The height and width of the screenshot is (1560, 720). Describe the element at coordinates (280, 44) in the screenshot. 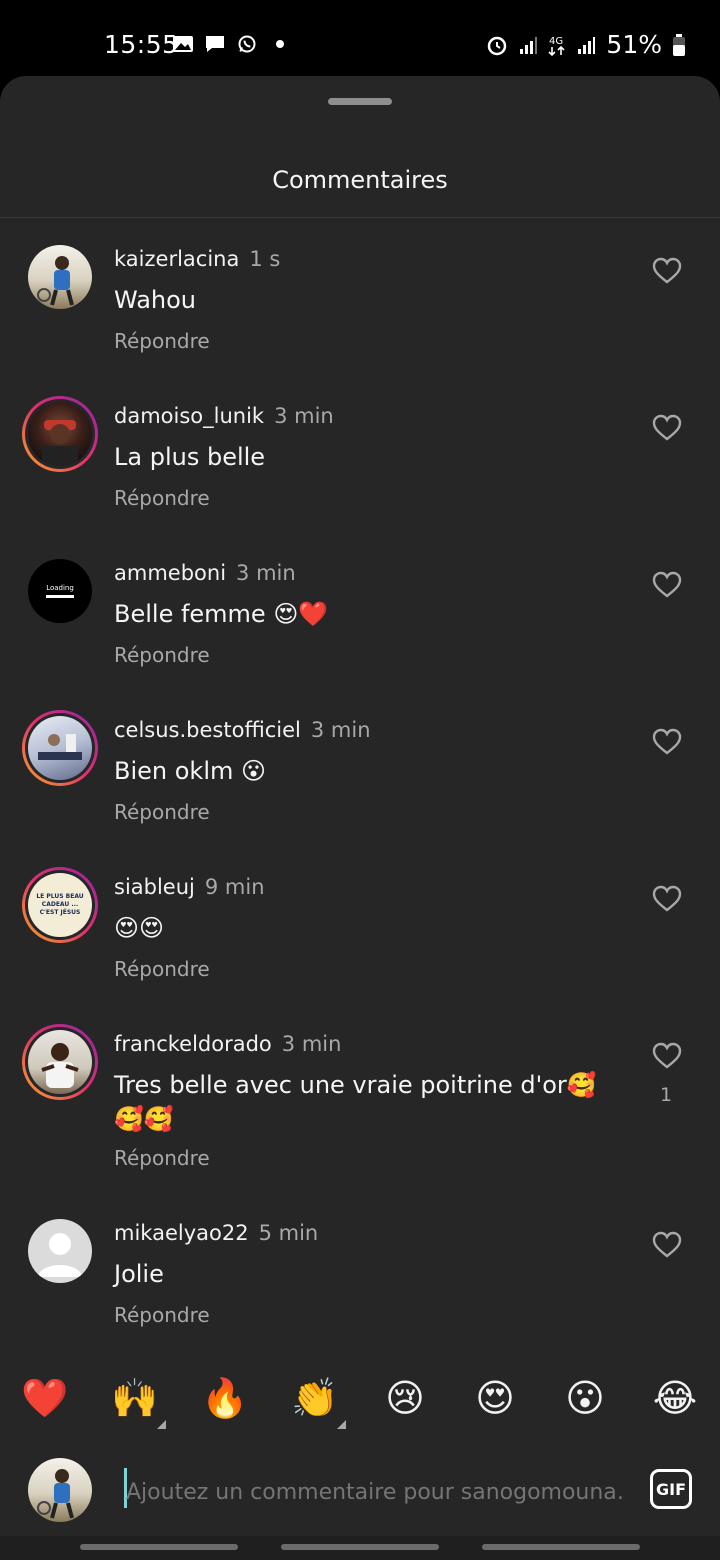

I see `notification-dot` at that location.